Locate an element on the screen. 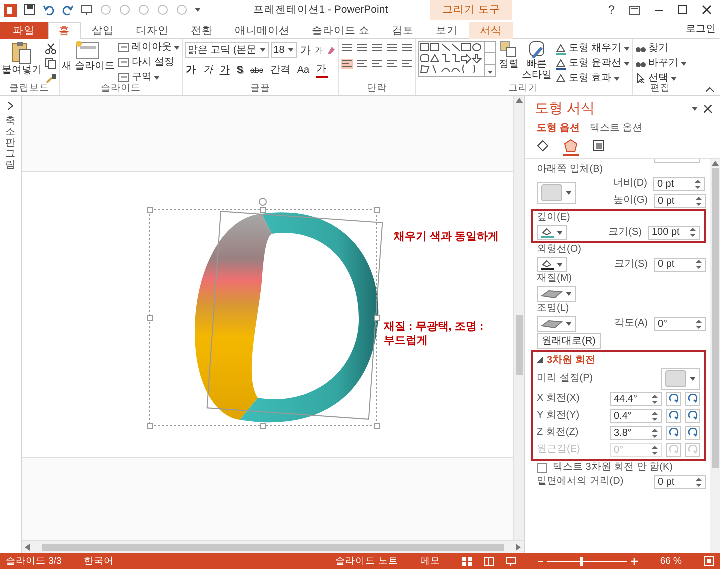 This screenshot has height=569, width=720. lighting-picker is located at coordinates (556, 324).